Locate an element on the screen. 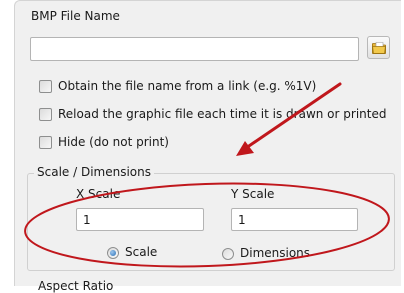  dimensions-radio is located at coordinates (228, 254).